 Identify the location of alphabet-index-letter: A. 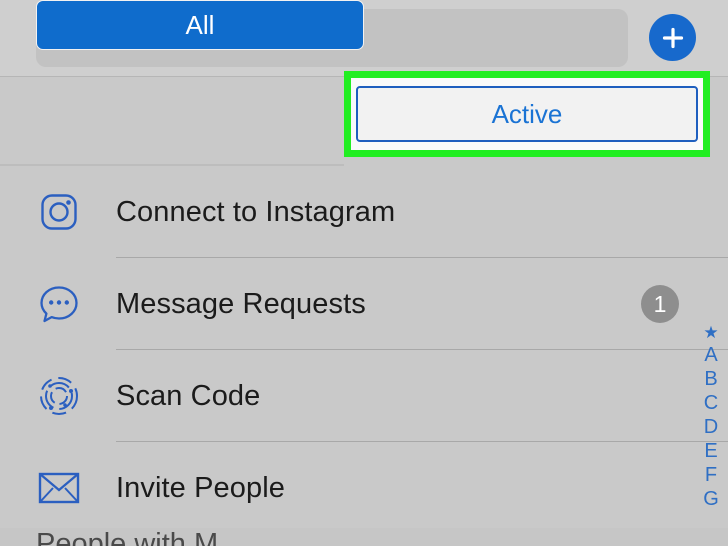
(710, 355).